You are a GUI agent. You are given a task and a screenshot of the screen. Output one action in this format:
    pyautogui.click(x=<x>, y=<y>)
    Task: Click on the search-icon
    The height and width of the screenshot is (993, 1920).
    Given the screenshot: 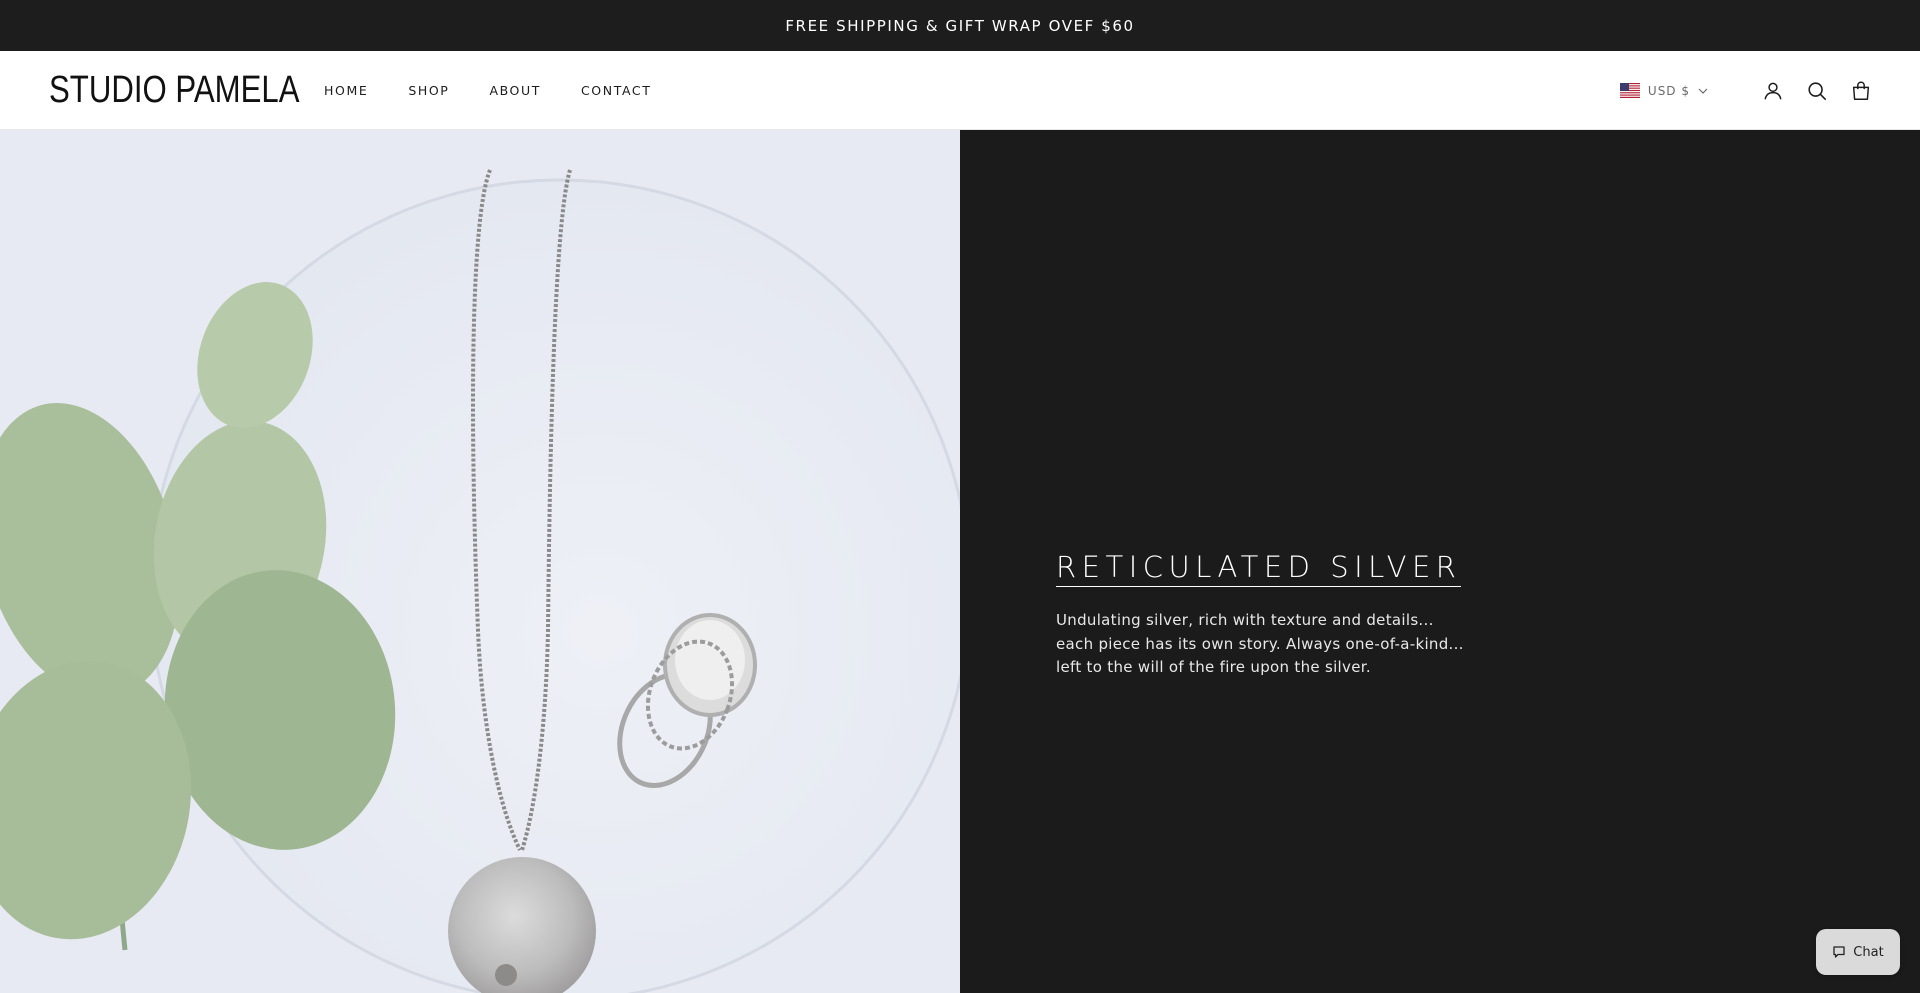 What is the action you would take?
    pyautogui.click(x=1817, y=91)
    